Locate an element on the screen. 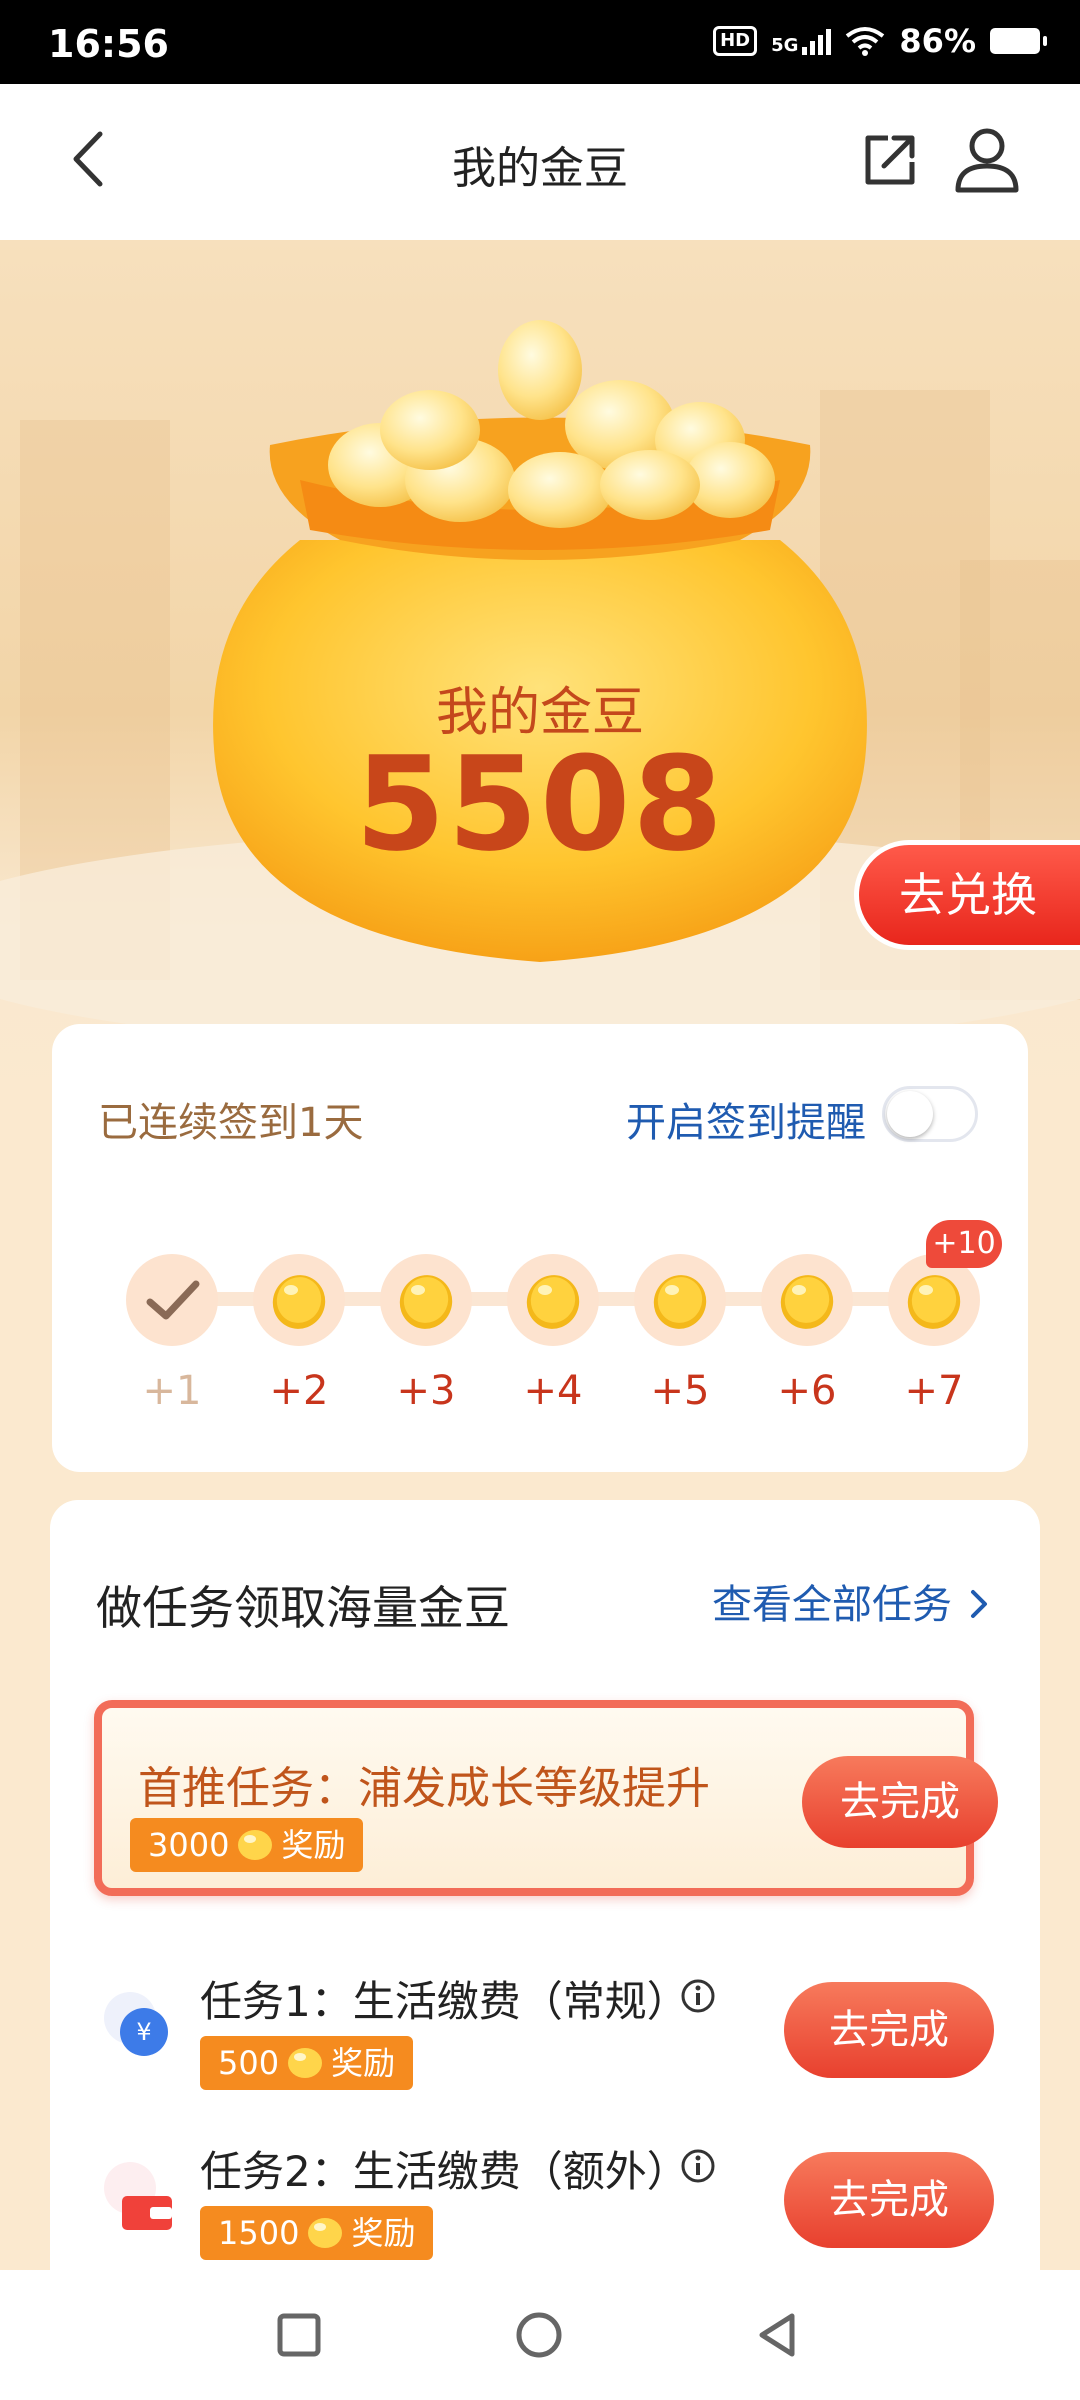 This screenshot has width=1080, height=2400. tasks-title: 做任务领取海量金豆 is located at coordinates (303, 1608).